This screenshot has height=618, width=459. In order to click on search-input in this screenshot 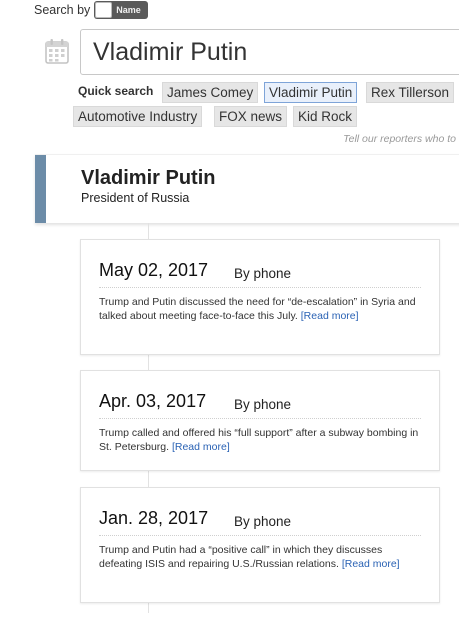, I will do `click(269, 52)`.